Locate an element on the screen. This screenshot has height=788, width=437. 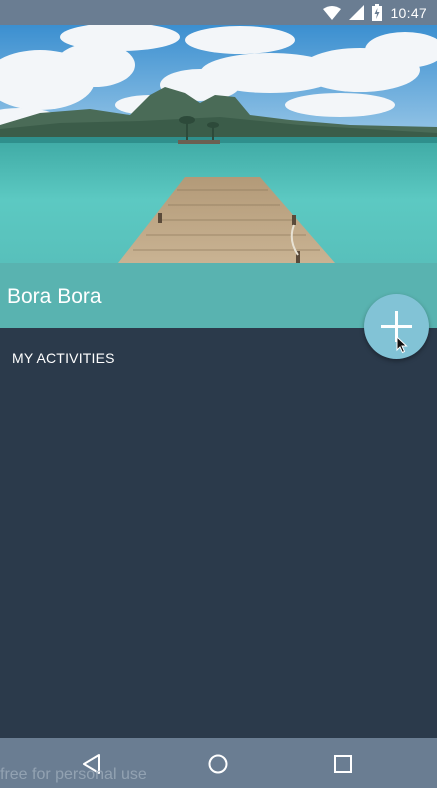
battery-icon is located at coordinates (377, 12).